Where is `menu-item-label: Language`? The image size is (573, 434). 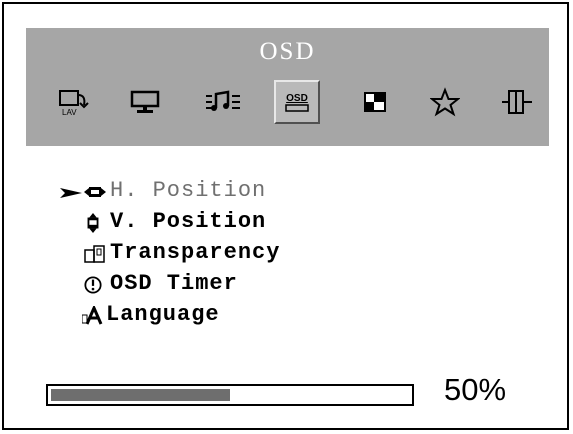
menu-item-label: Language is located at coordinates (163, 314).